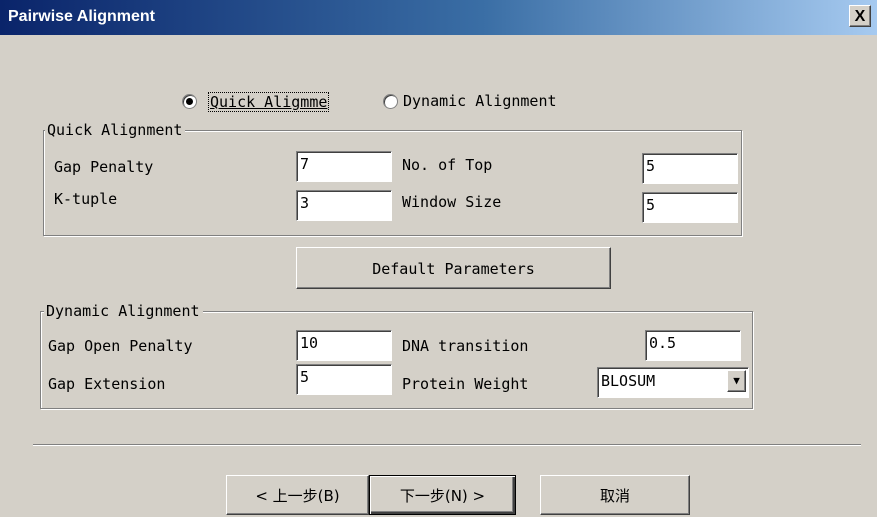  Describe the element at coordinates (465, 346) in the screenshot. I see `dna-transition-label: DNA transition` at that location.